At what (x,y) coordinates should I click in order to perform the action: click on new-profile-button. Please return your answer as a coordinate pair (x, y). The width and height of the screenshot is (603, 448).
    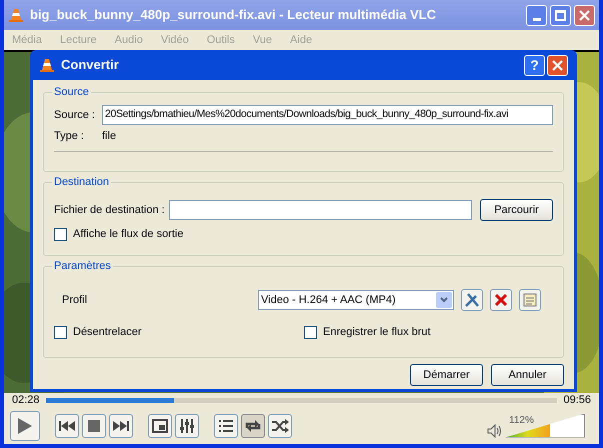
    Looking at the image, I should click on (530, 300).